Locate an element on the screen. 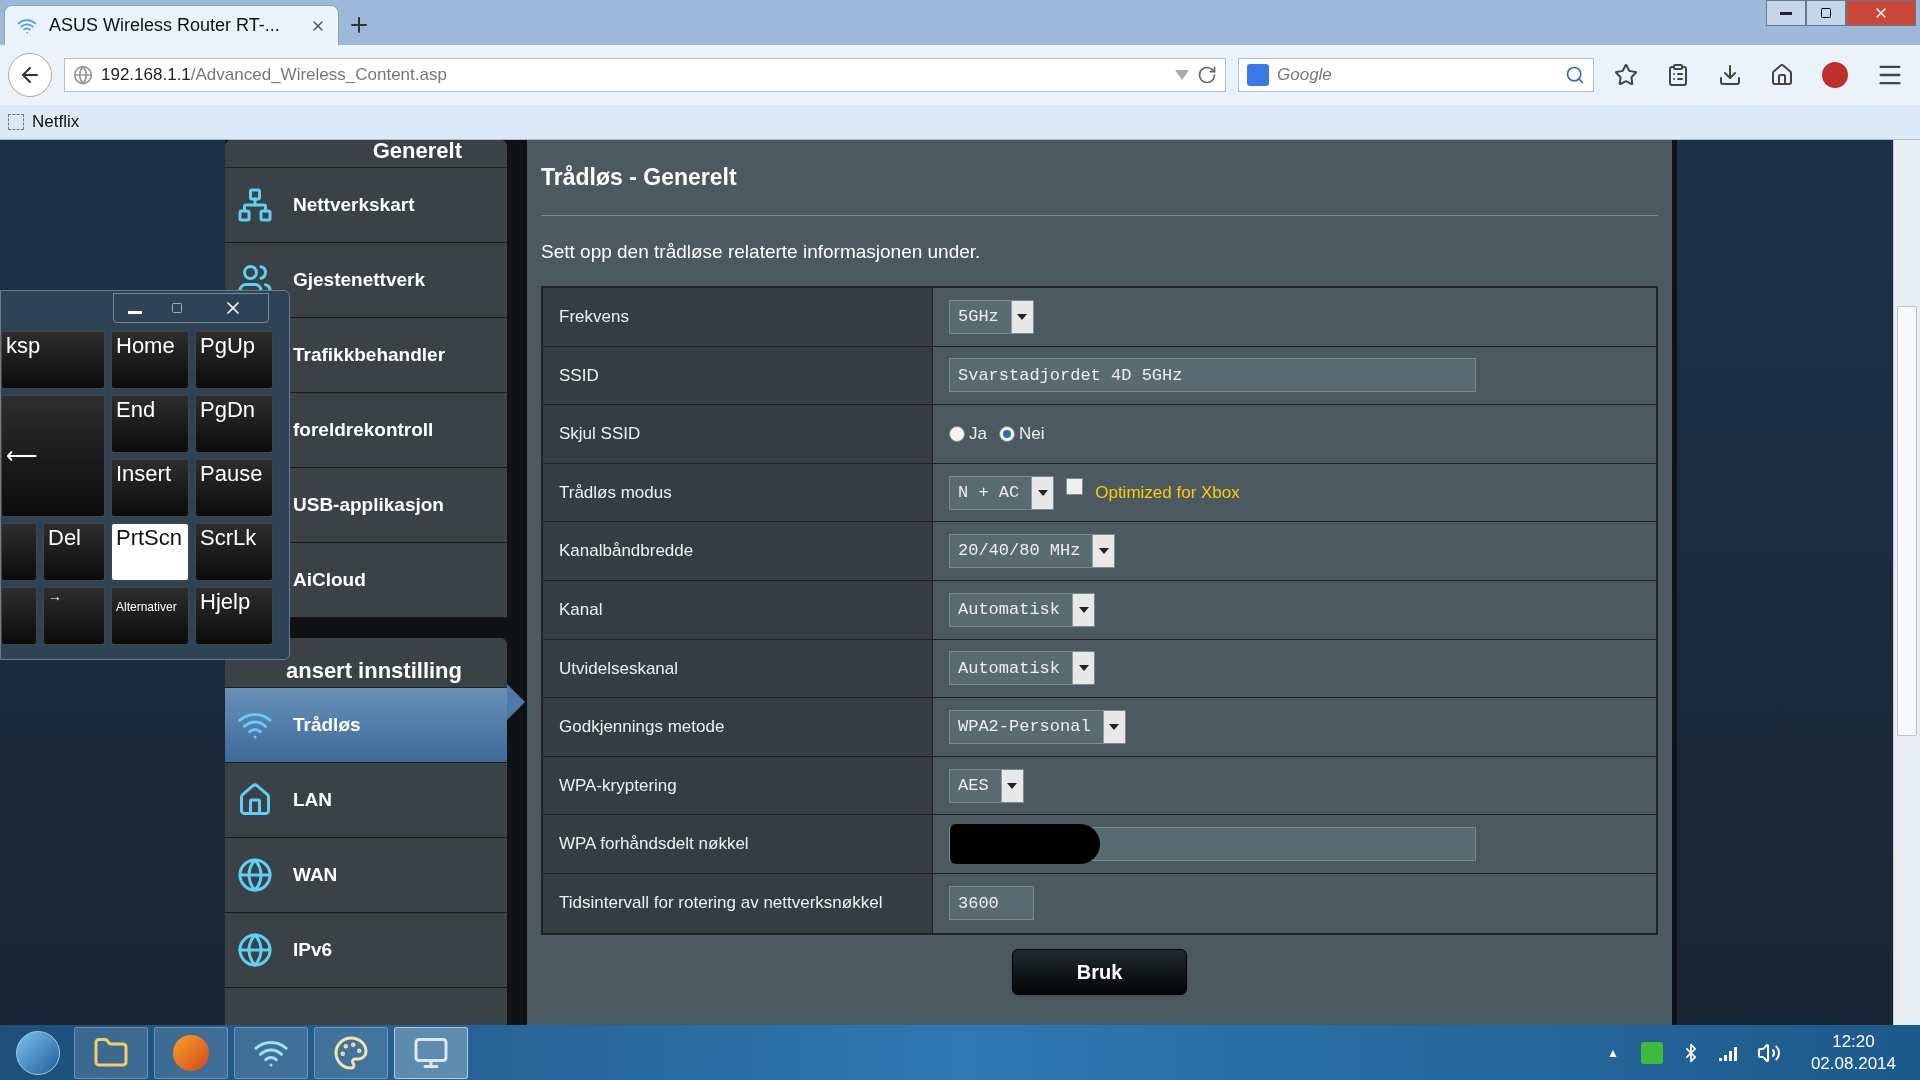  password-field is located at coordinates (1212, 844).